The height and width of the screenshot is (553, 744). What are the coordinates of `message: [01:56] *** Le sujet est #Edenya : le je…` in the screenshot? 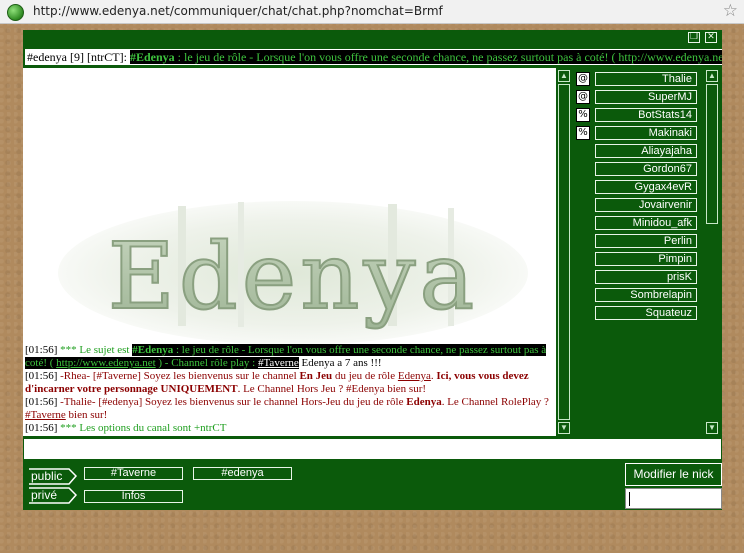 It's located at (290, 357).